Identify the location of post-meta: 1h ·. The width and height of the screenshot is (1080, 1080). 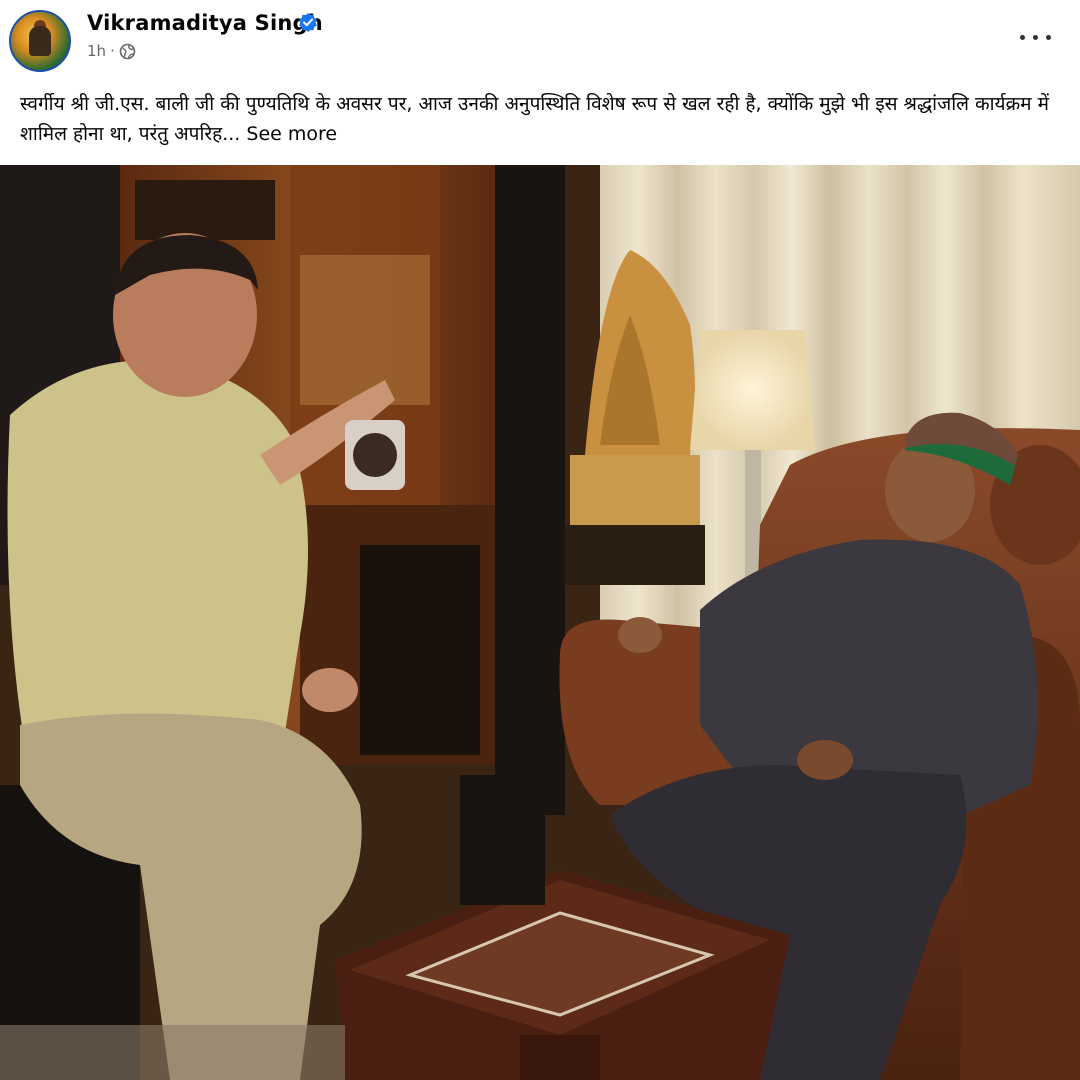
(111, 51).